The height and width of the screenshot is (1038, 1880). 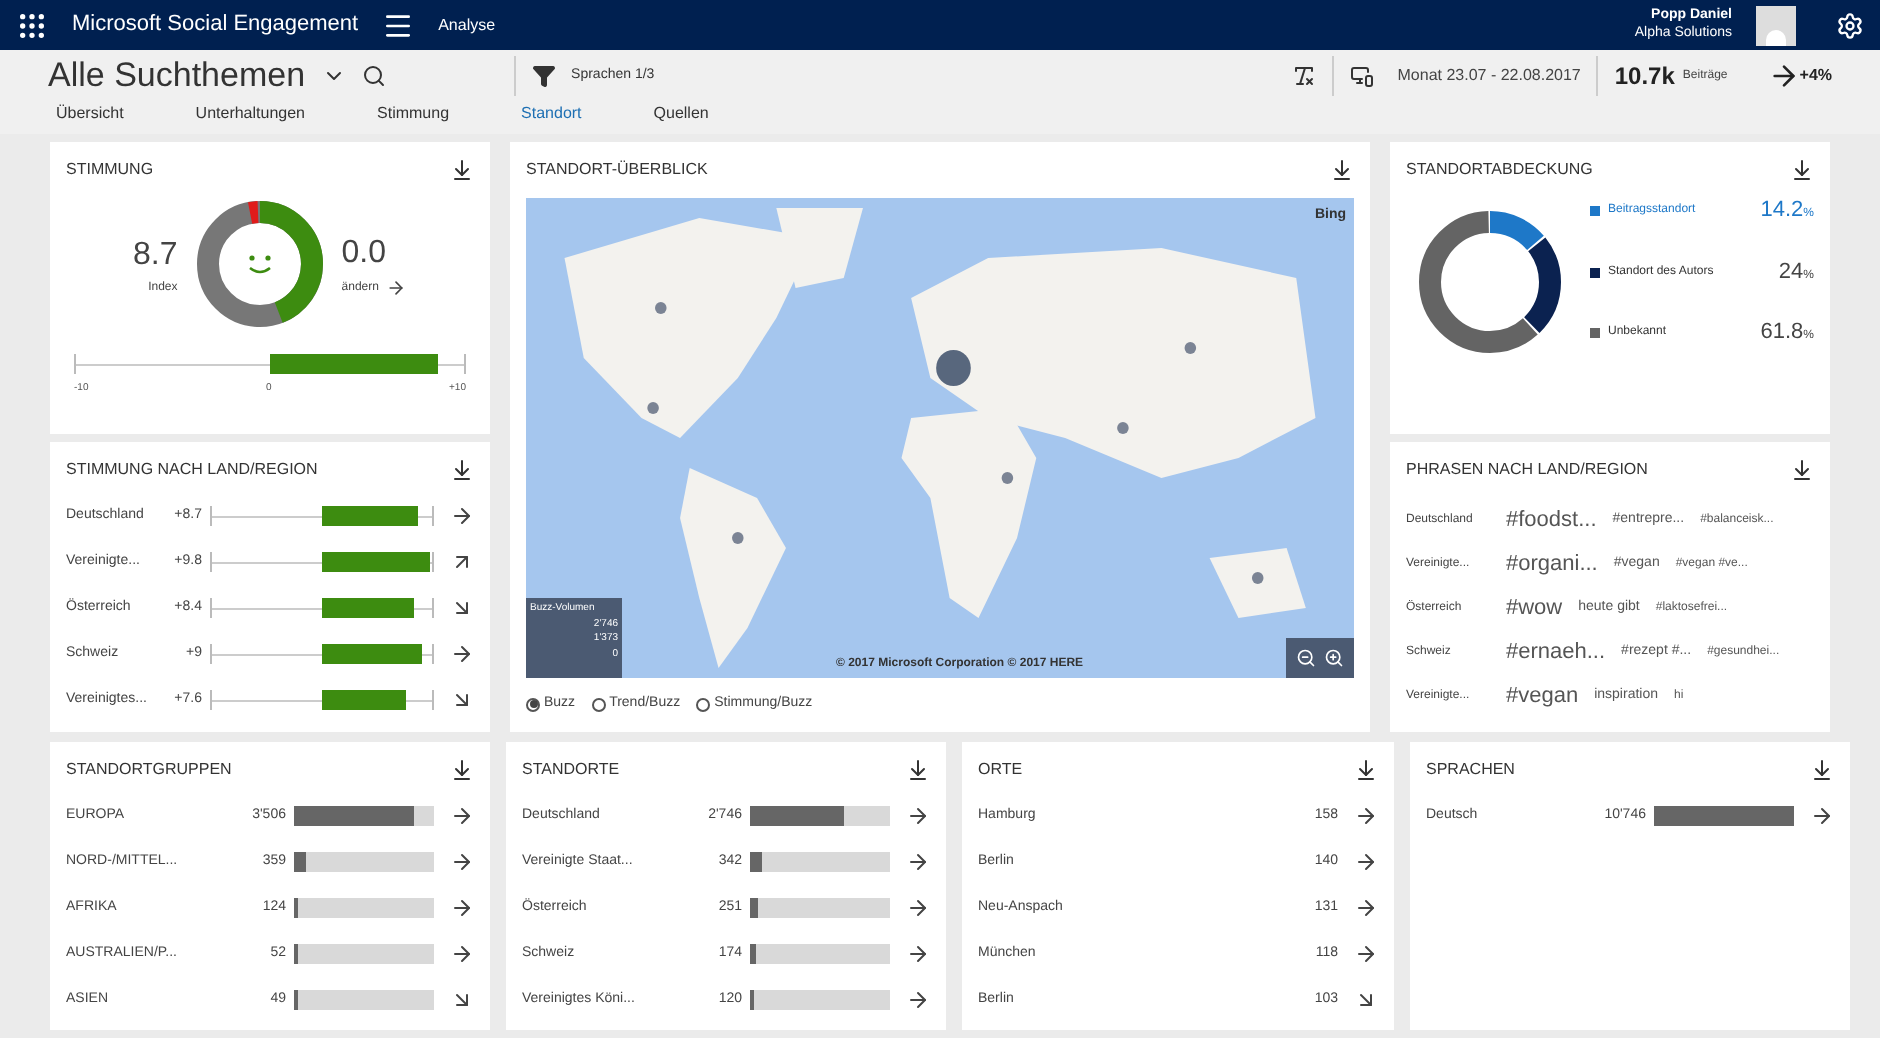 I want to click on change-value: 0.0, so click(x=364, y=254).